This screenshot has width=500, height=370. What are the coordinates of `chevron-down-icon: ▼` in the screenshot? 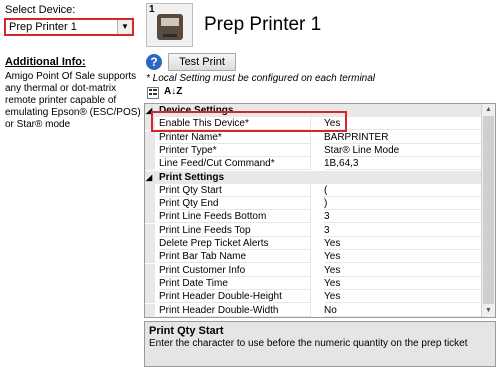 It's located at (124, 27).